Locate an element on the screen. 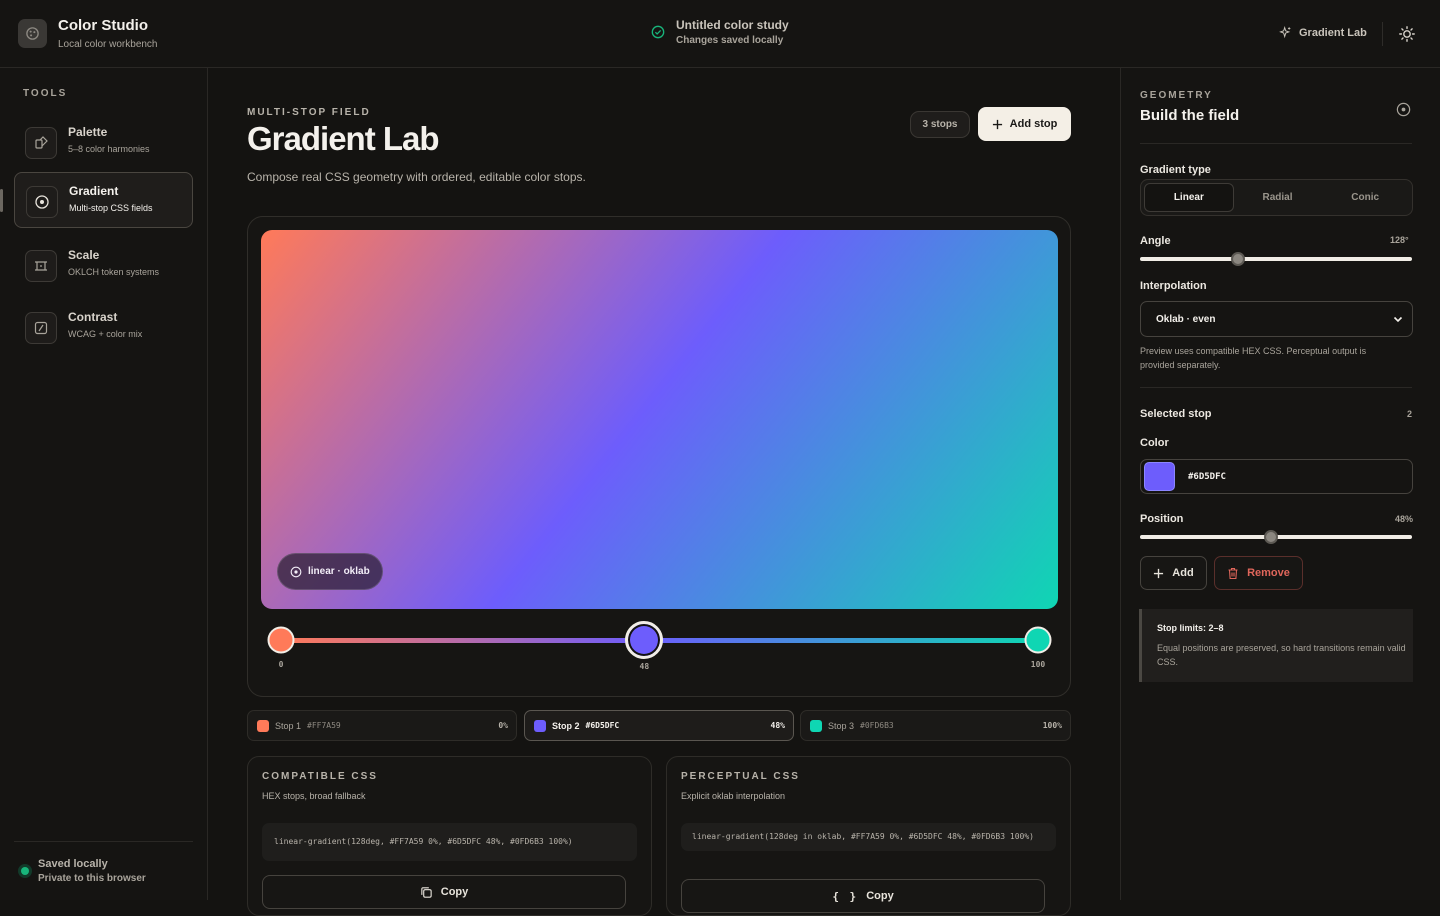 The height and width of the screenshot is (916, 1440). color-label: Color is located at coordinates (1154, 443).